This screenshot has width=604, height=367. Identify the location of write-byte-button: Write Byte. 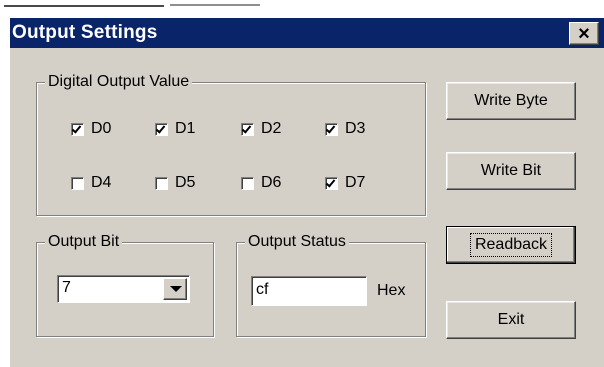
(511, 101).